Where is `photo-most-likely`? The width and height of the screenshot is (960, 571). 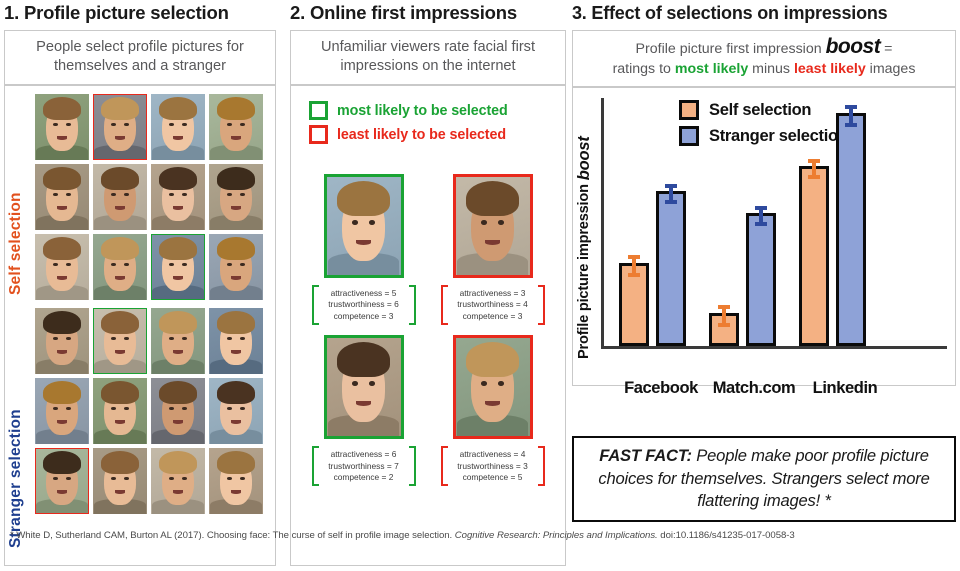 photo-most-likely is located at coordinates (120, 341).